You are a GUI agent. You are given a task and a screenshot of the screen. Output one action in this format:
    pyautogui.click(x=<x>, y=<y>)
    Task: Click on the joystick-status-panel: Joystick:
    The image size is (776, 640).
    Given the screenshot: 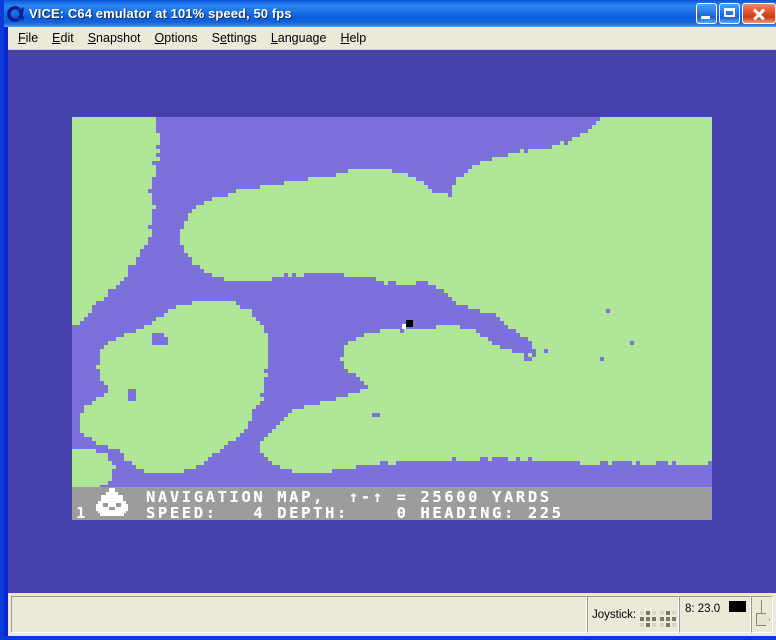 What is the action you would take?
    pyautogui.click(x=633, y=614)
    